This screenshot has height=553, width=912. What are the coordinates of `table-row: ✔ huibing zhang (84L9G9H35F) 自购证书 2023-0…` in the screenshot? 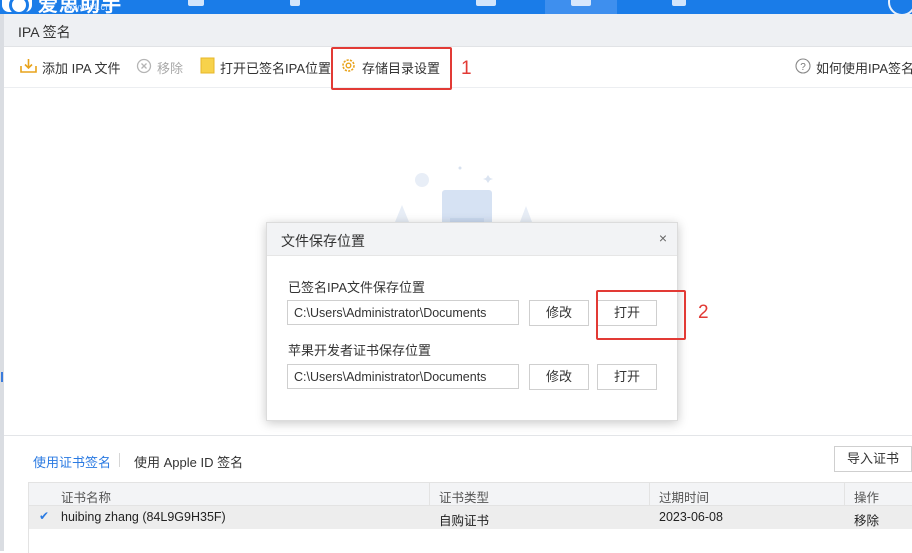 It's located at (470, 517).